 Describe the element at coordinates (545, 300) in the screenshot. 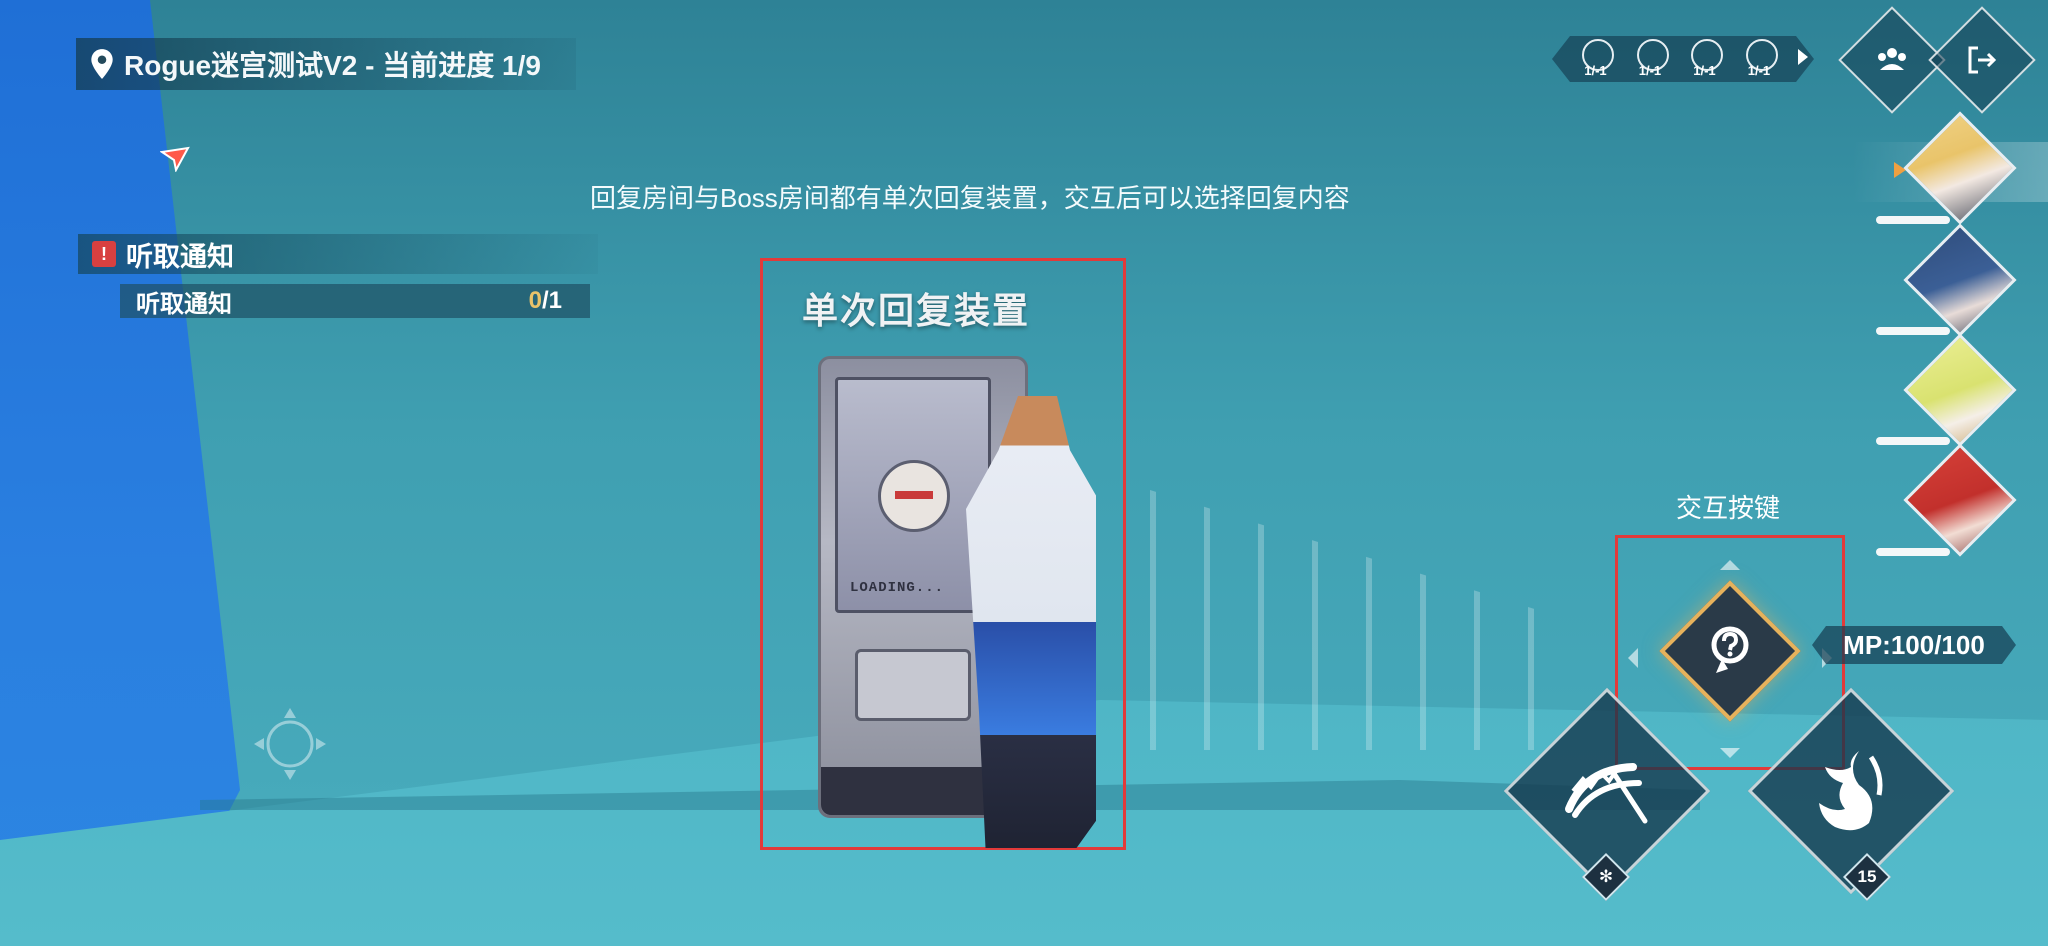

I see `objective-progress: 0/1` at that location.